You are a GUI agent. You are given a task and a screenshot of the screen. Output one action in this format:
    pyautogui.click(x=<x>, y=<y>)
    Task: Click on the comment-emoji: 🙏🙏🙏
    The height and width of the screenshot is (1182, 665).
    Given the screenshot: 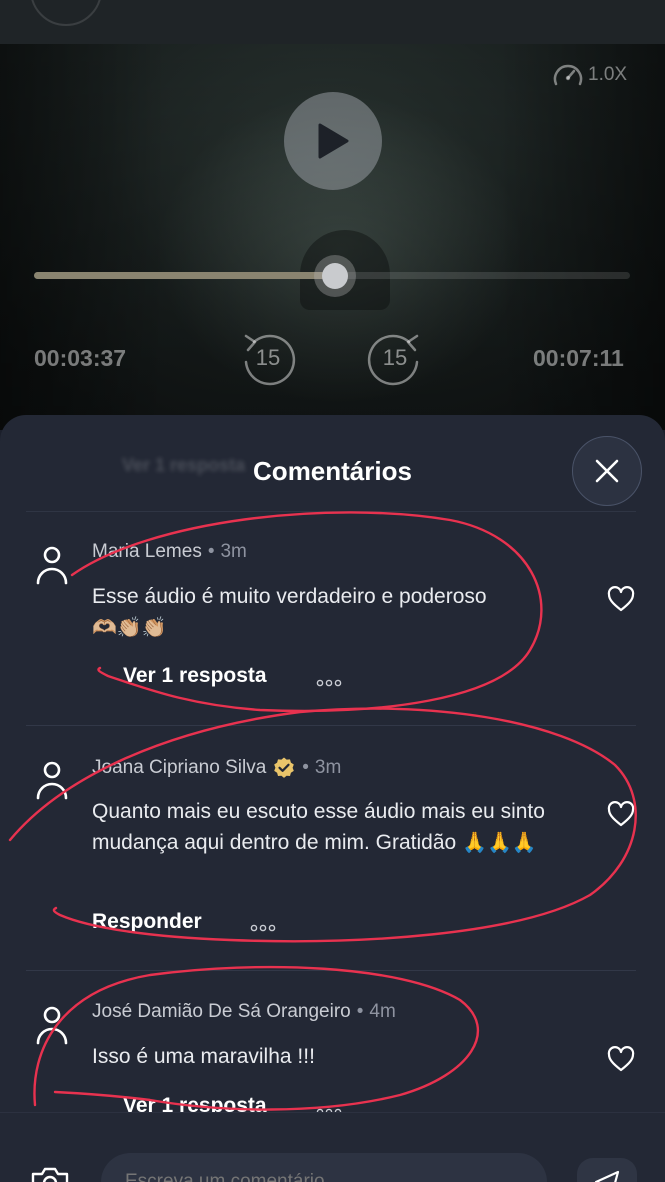 What is the action you would take?
    pyautogui.click(x=499, y=843)
    